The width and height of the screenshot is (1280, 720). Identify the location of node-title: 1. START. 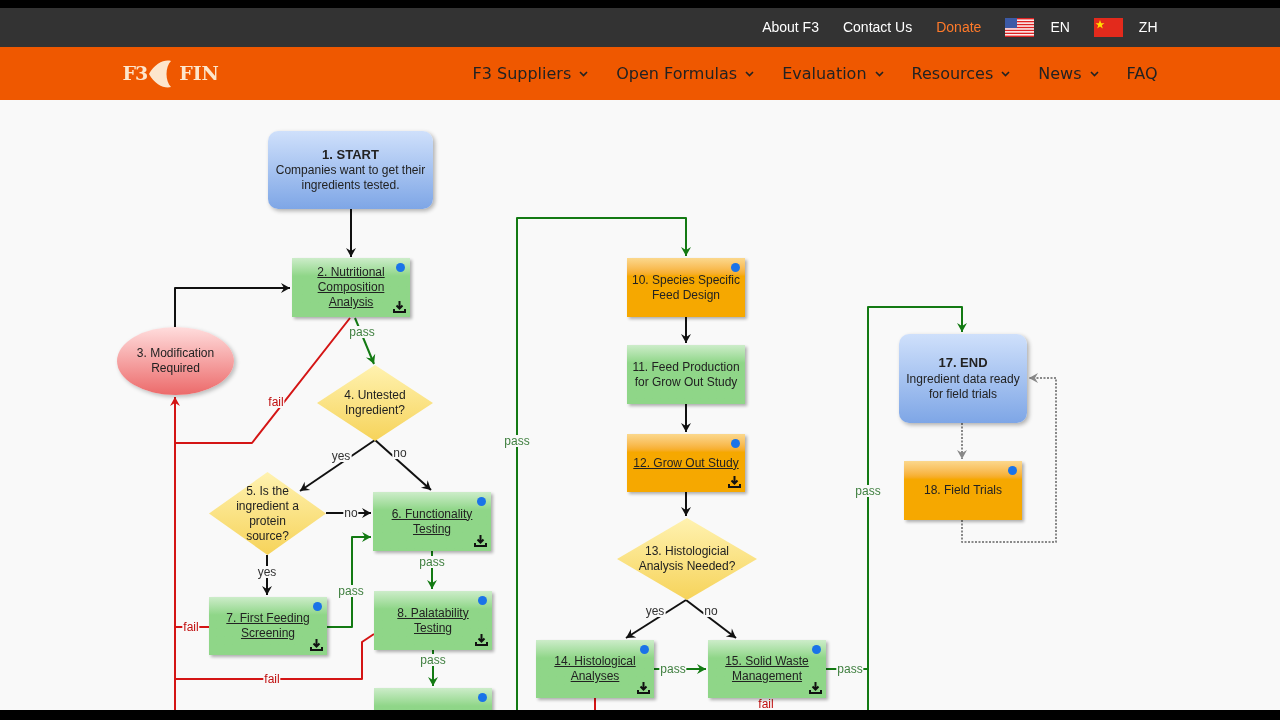
(350, 155).